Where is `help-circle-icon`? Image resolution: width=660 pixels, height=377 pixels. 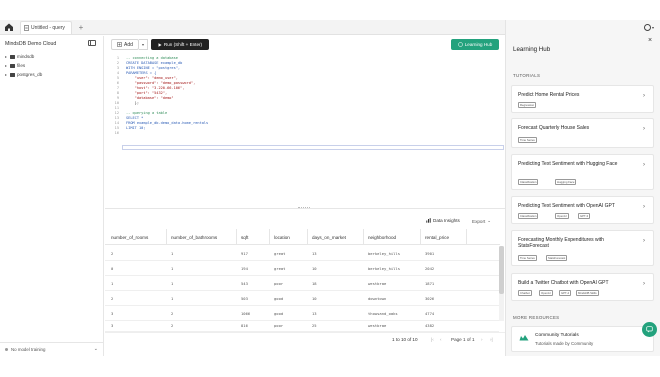
help-circle-icon is located at coordinates (460, 44).